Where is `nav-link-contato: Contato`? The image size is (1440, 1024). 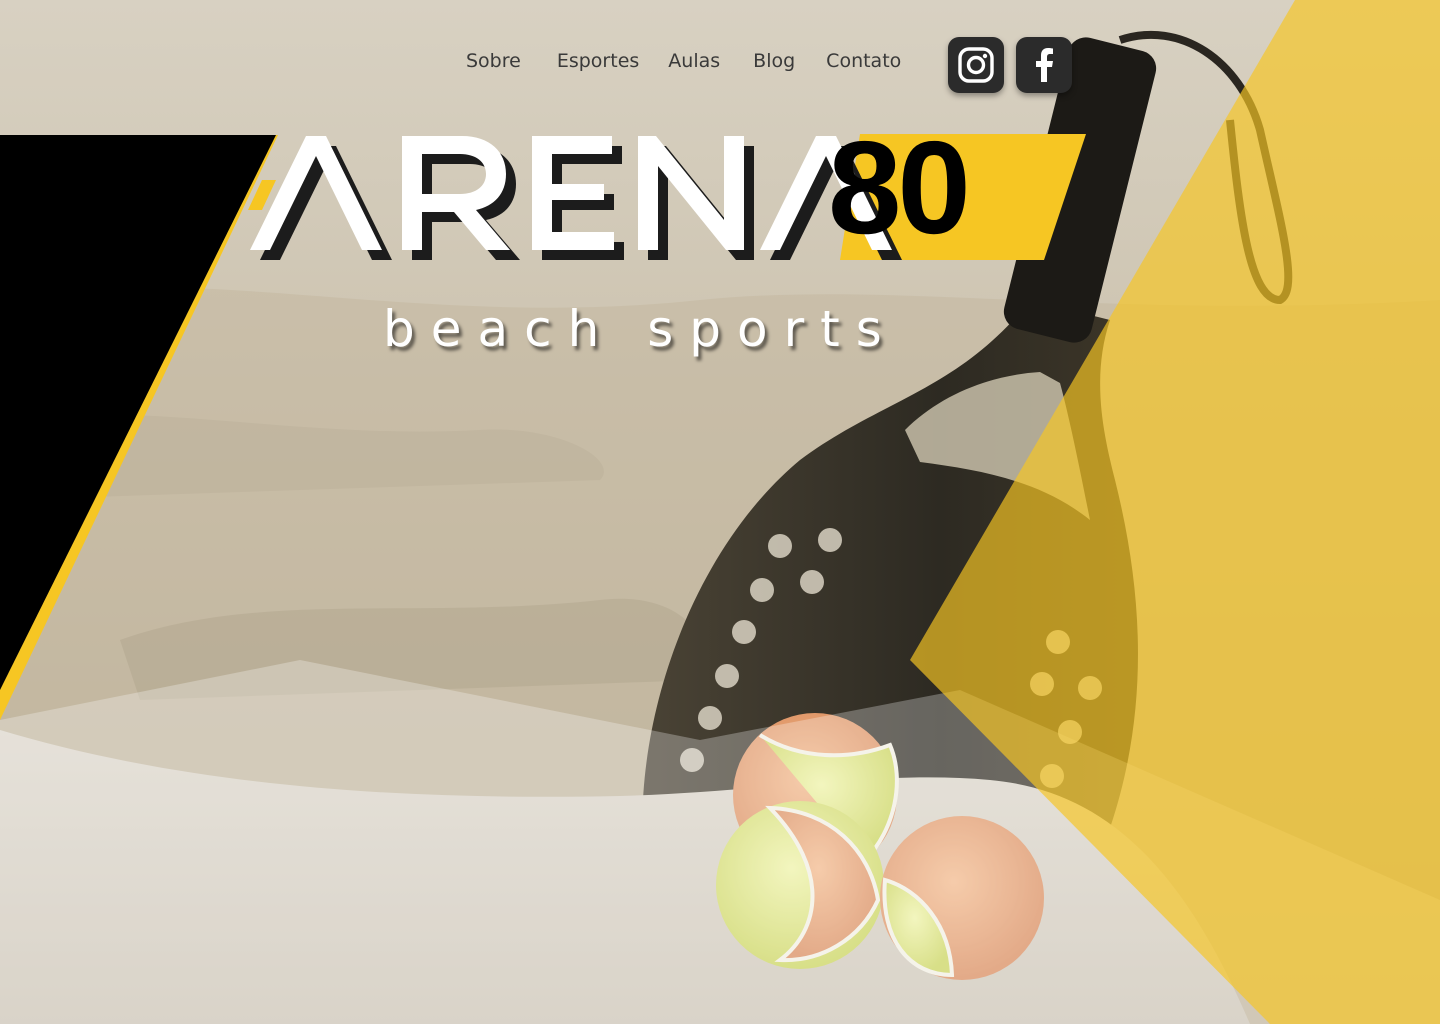
nav-link-contato: Contato is located at coordinates (863, 61).